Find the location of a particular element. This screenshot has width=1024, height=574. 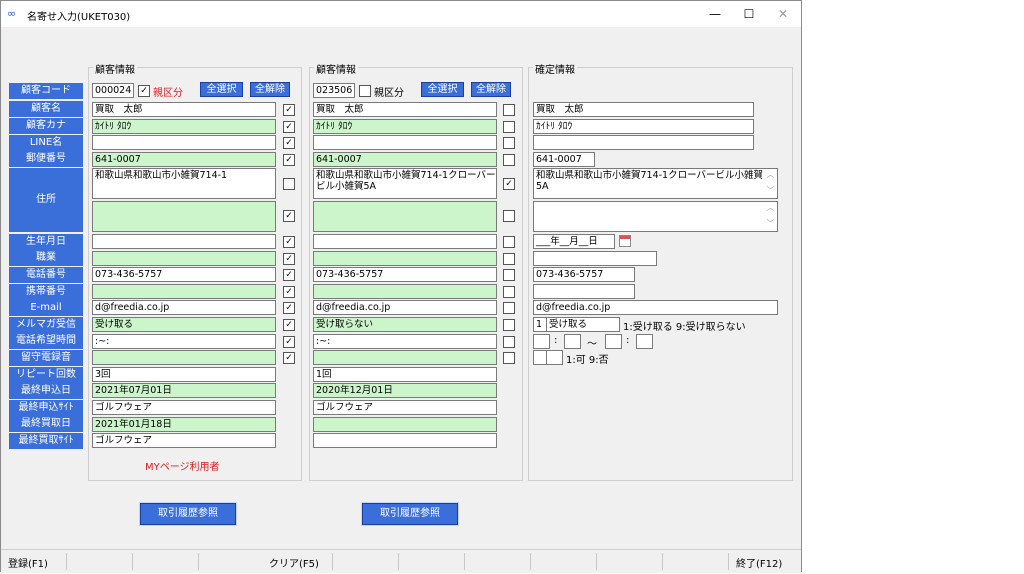

left-check-kana: ✓ is located at coordinates (289, 127).